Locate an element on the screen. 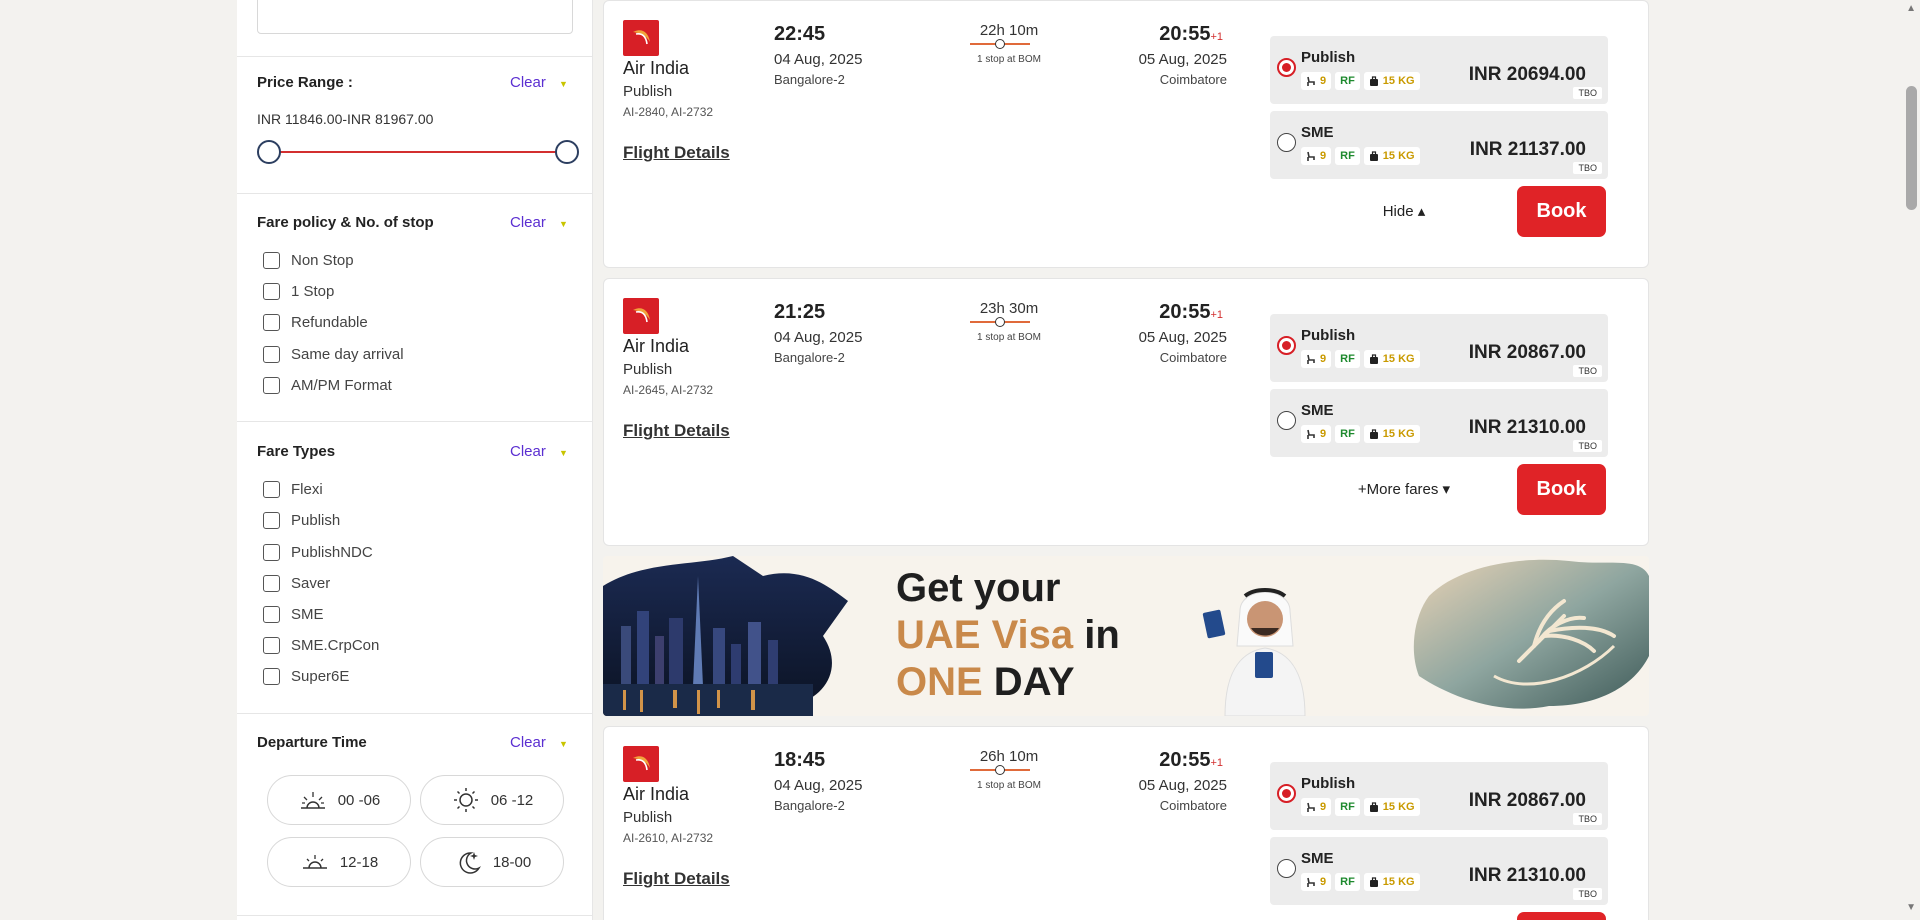 The image size is (1920, 920). checkbox-1-stop: 1 Stop is located at coordinates (298, 291).